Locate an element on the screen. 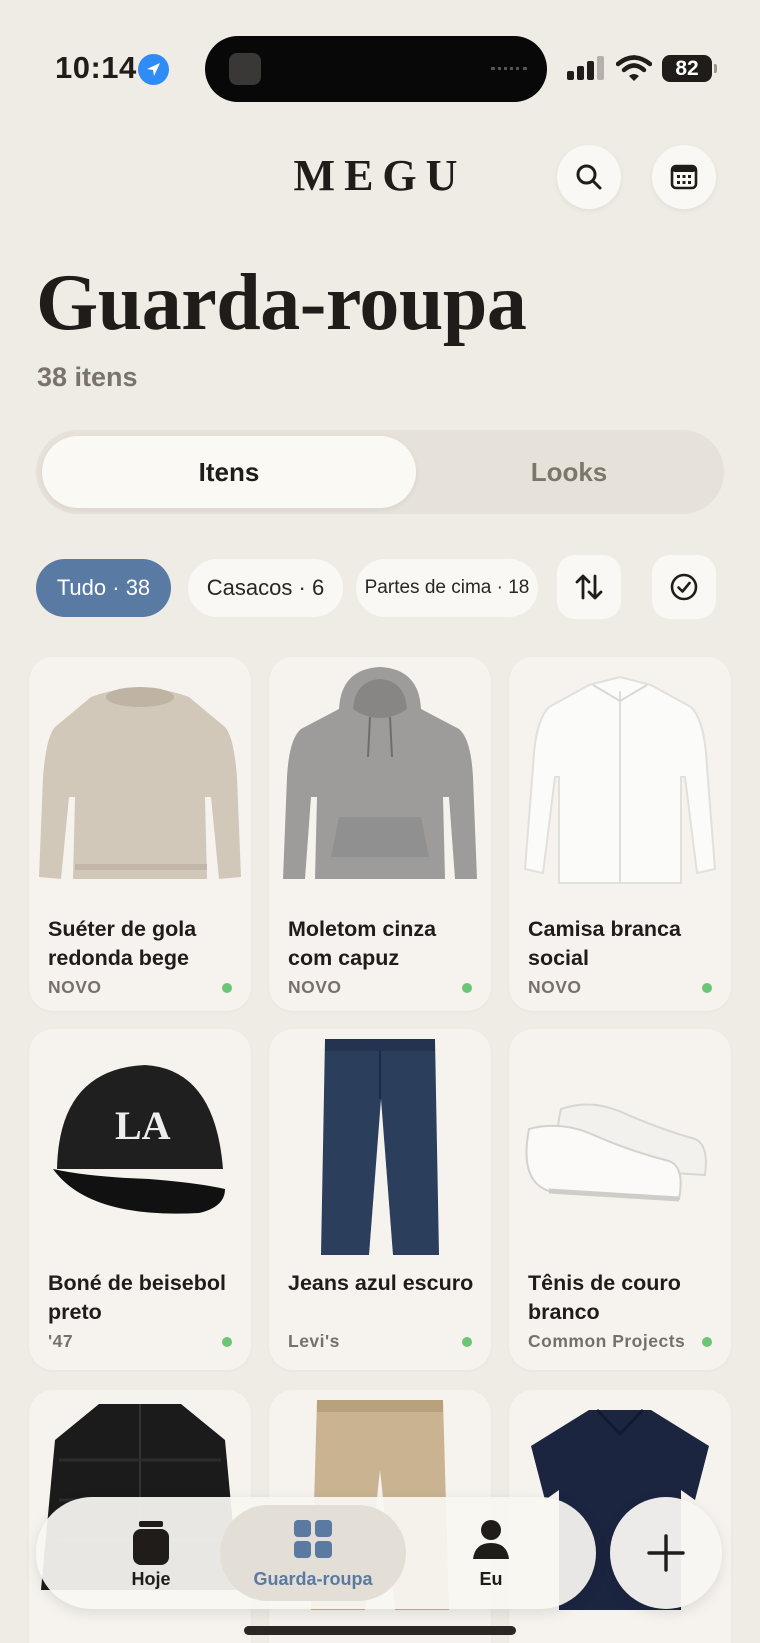 The image size is (760, 1643). plus-icon is located at coordinates (666, 1553).